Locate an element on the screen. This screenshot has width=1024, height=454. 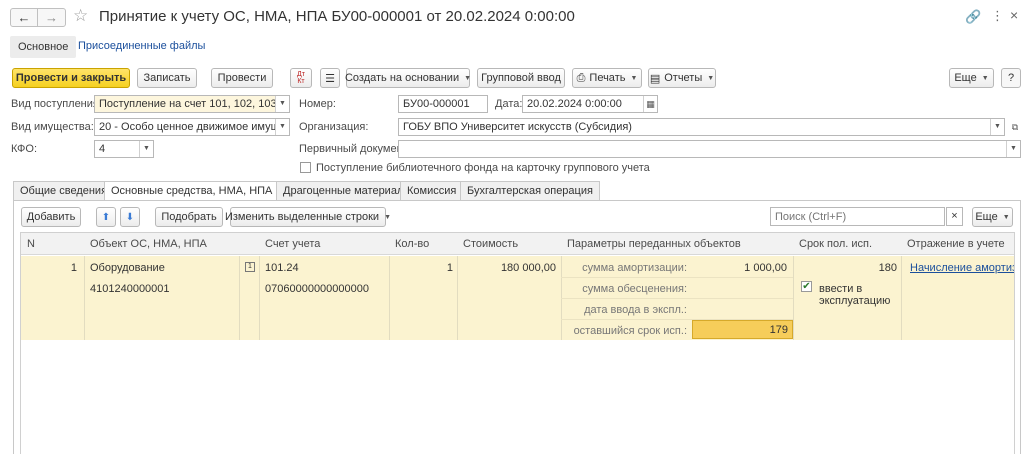
more-vertical-icon: ⋮ is located at coordinates (997, 16).